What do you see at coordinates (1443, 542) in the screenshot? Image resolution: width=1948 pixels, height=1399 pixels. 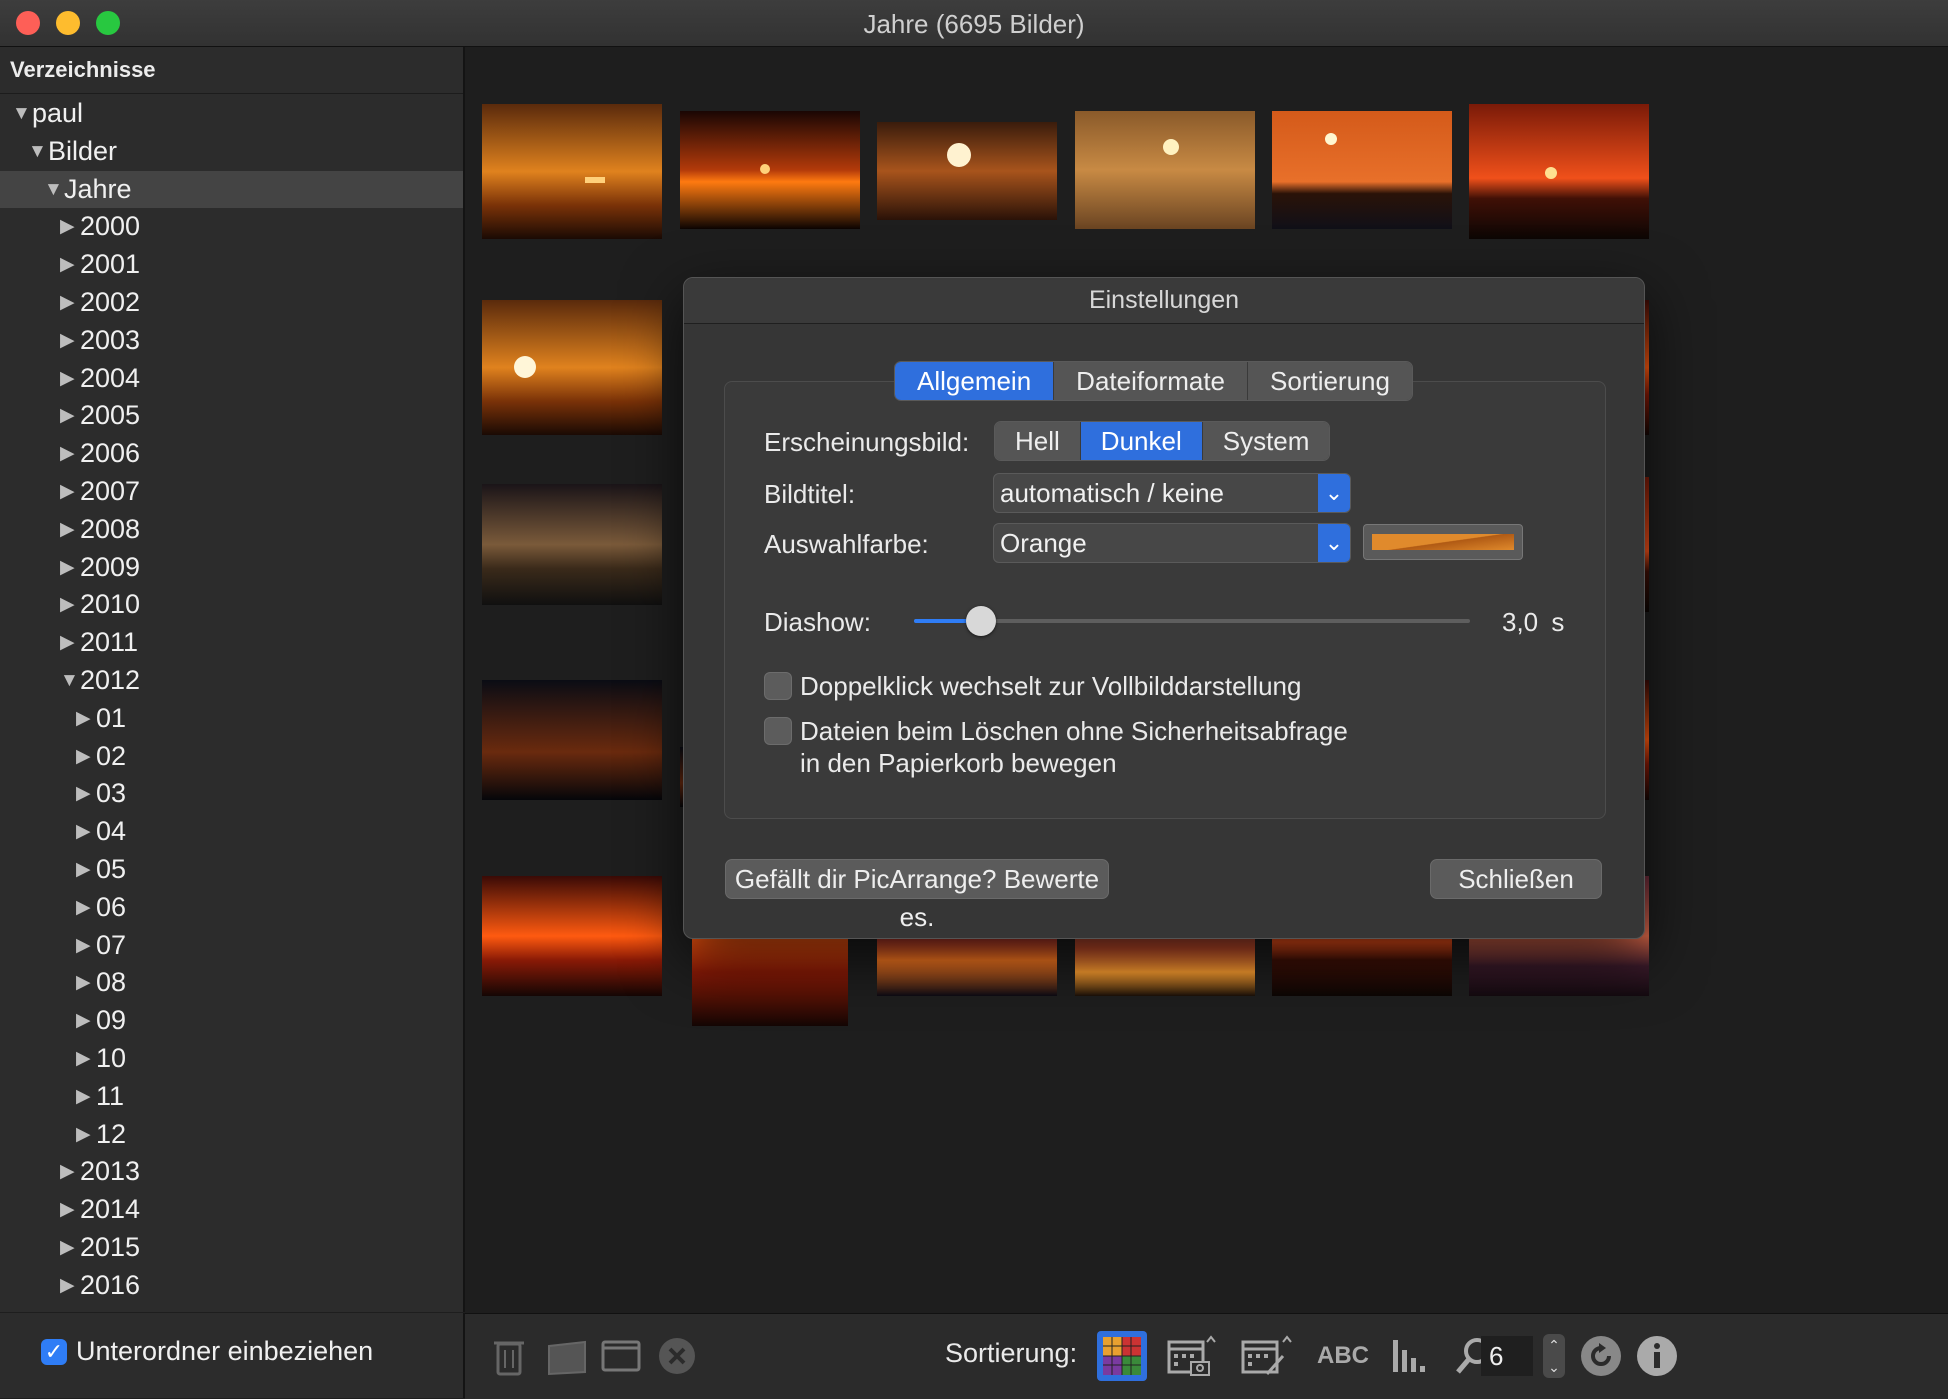 I see `selection-color-swatch` at bounding box center [1443, 542].